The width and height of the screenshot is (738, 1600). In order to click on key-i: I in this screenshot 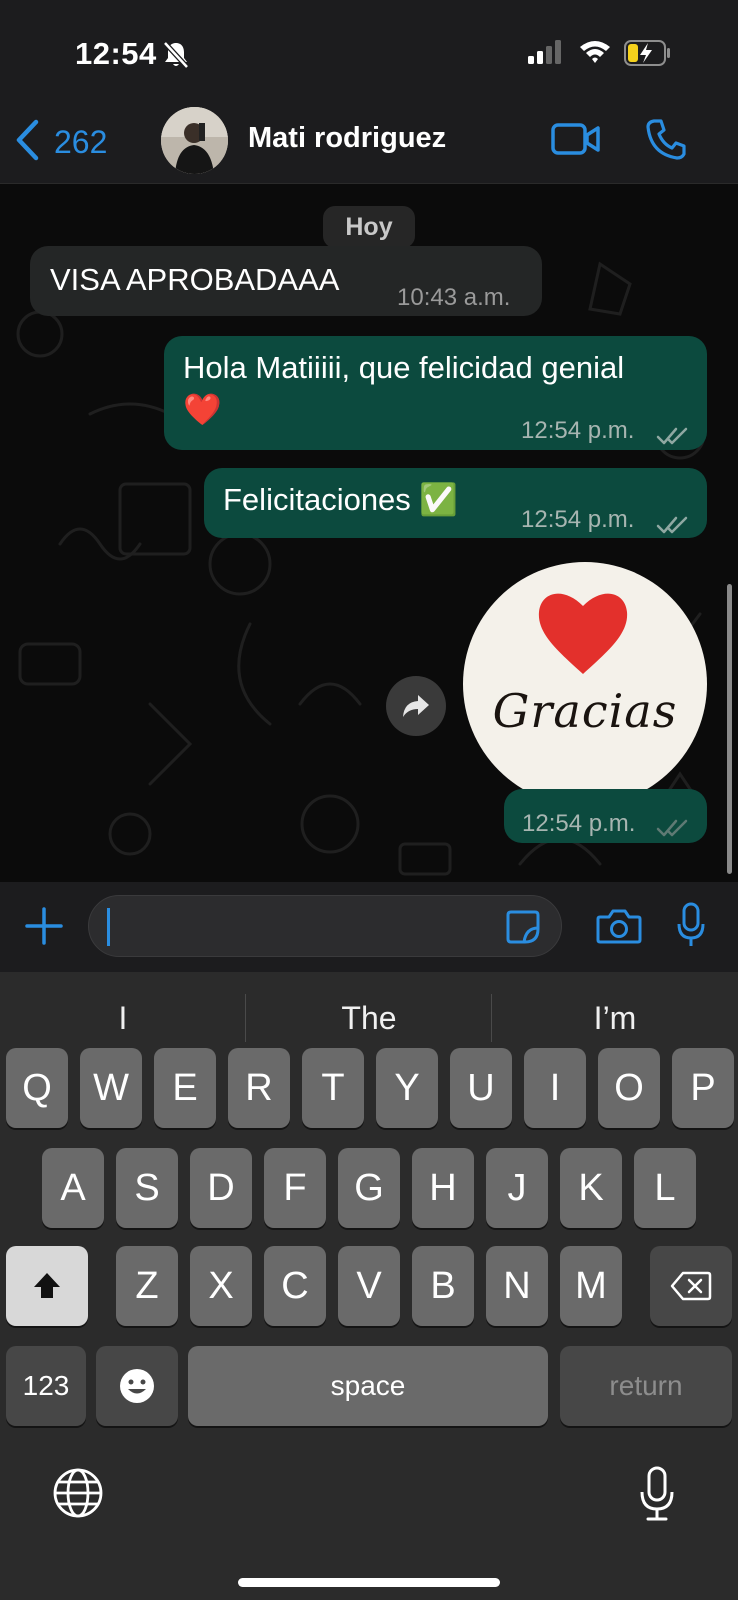, I will do `click(555, 1088)`.